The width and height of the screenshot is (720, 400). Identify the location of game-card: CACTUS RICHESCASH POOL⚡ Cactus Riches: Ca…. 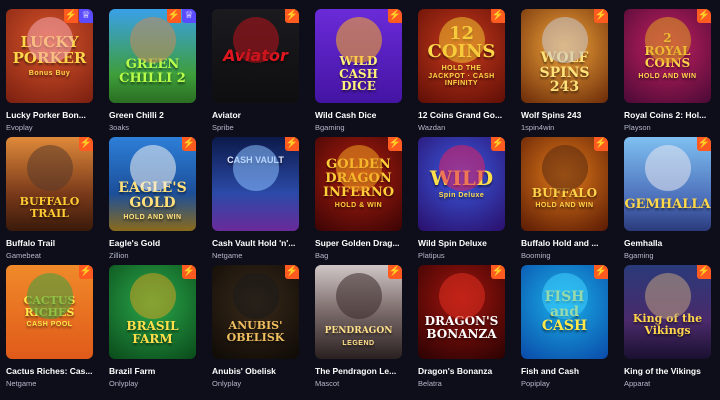
(49, 327).